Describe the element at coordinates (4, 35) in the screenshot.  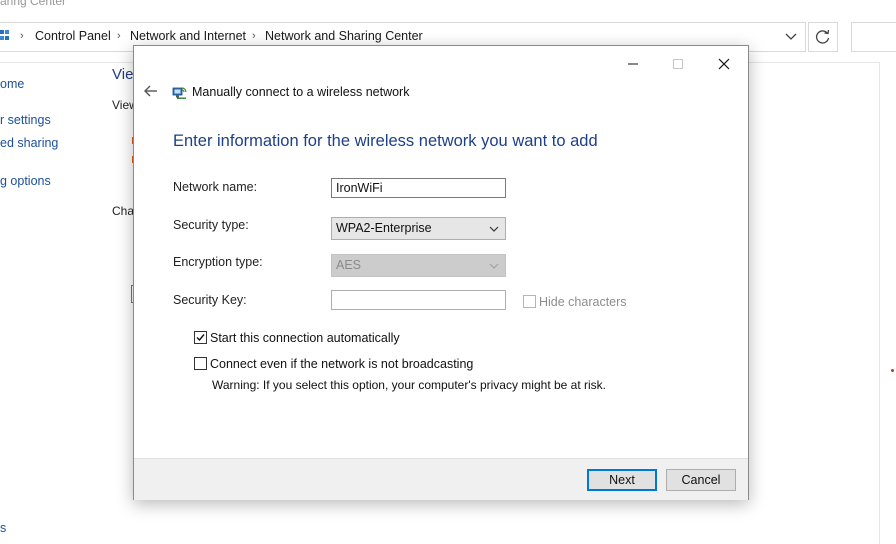
I see `control-panel-icon` at that location.